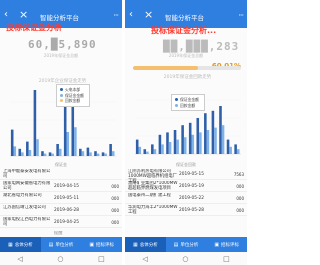  What do you see at coordinates (61, 210) in the screenshot?
I see `list-item: 江苏国信靖江发电公司 2019-06-28 000` at bounding box center [61, 210].